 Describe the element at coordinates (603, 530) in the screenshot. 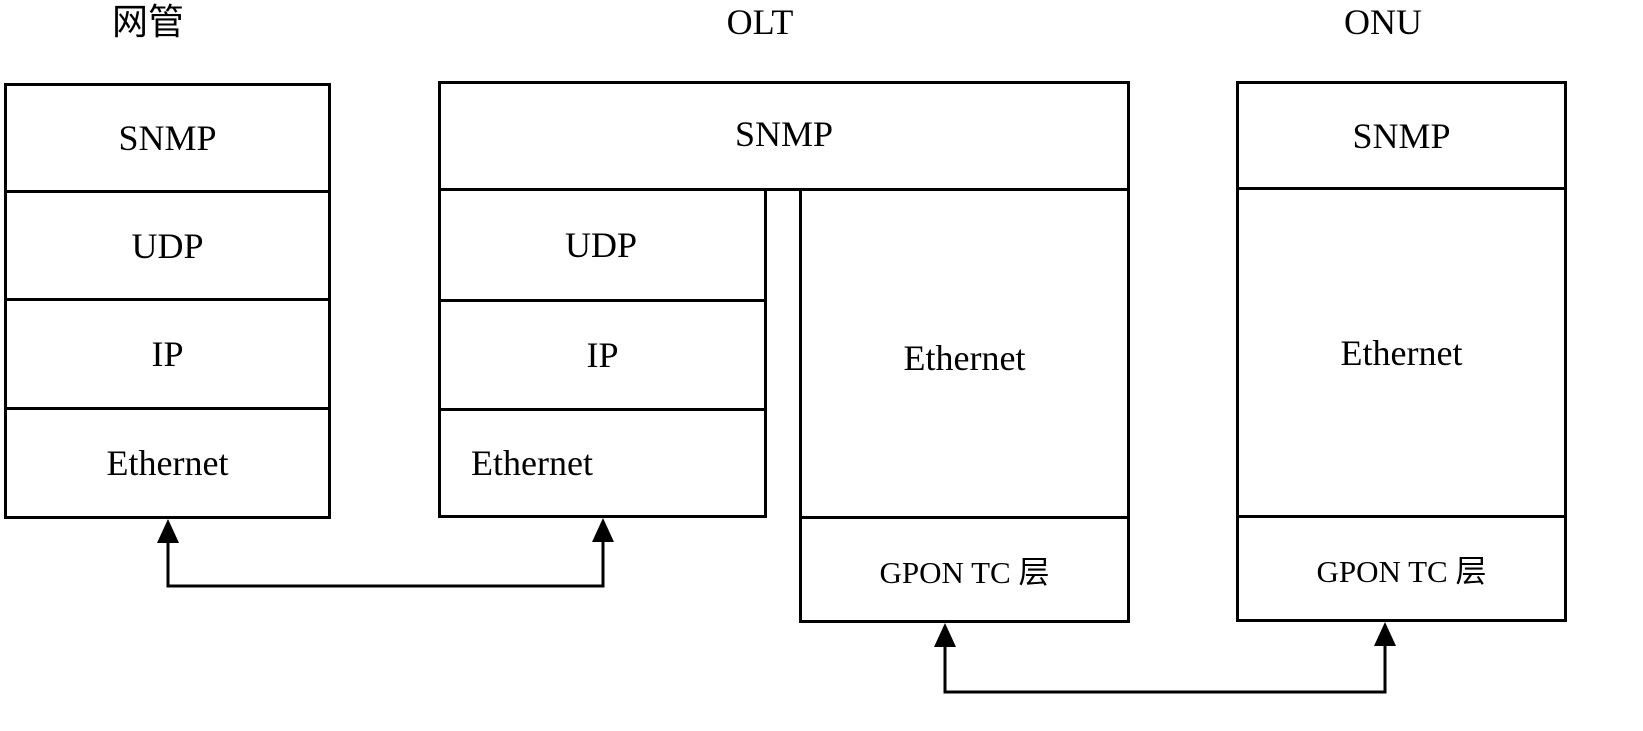

I see `arrowhead-olt-ethernet` at that location.